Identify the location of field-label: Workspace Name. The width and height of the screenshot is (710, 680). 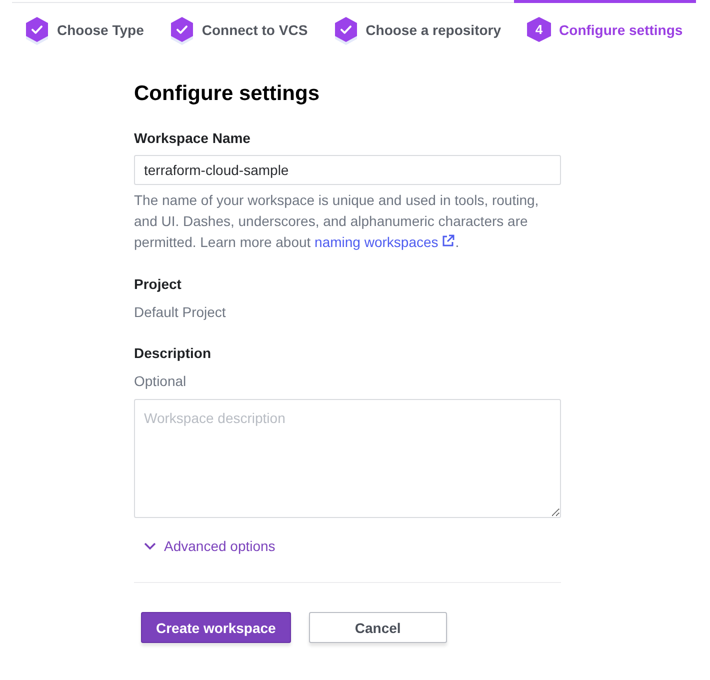
(193, 138).